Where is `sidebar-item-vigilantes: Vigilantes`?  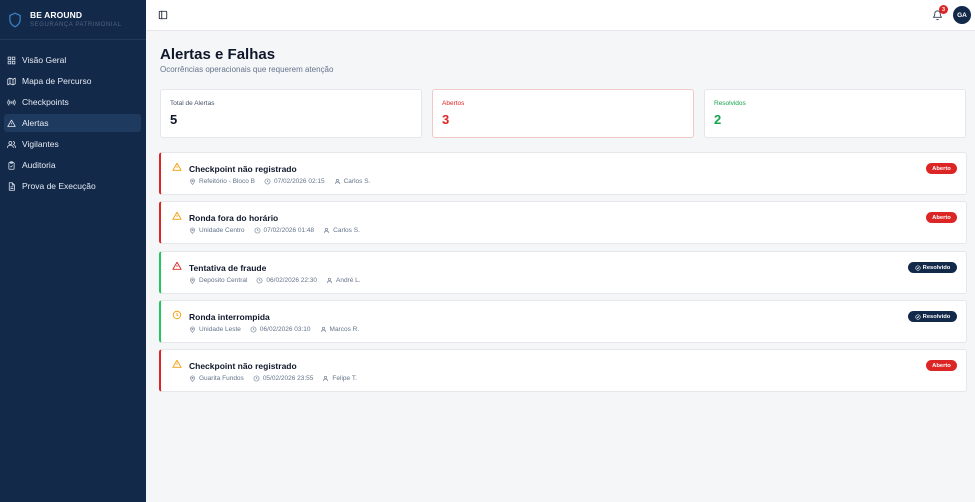 sidebar-item-vigilantes: Vigilantes is located at coordinates (72, 144).